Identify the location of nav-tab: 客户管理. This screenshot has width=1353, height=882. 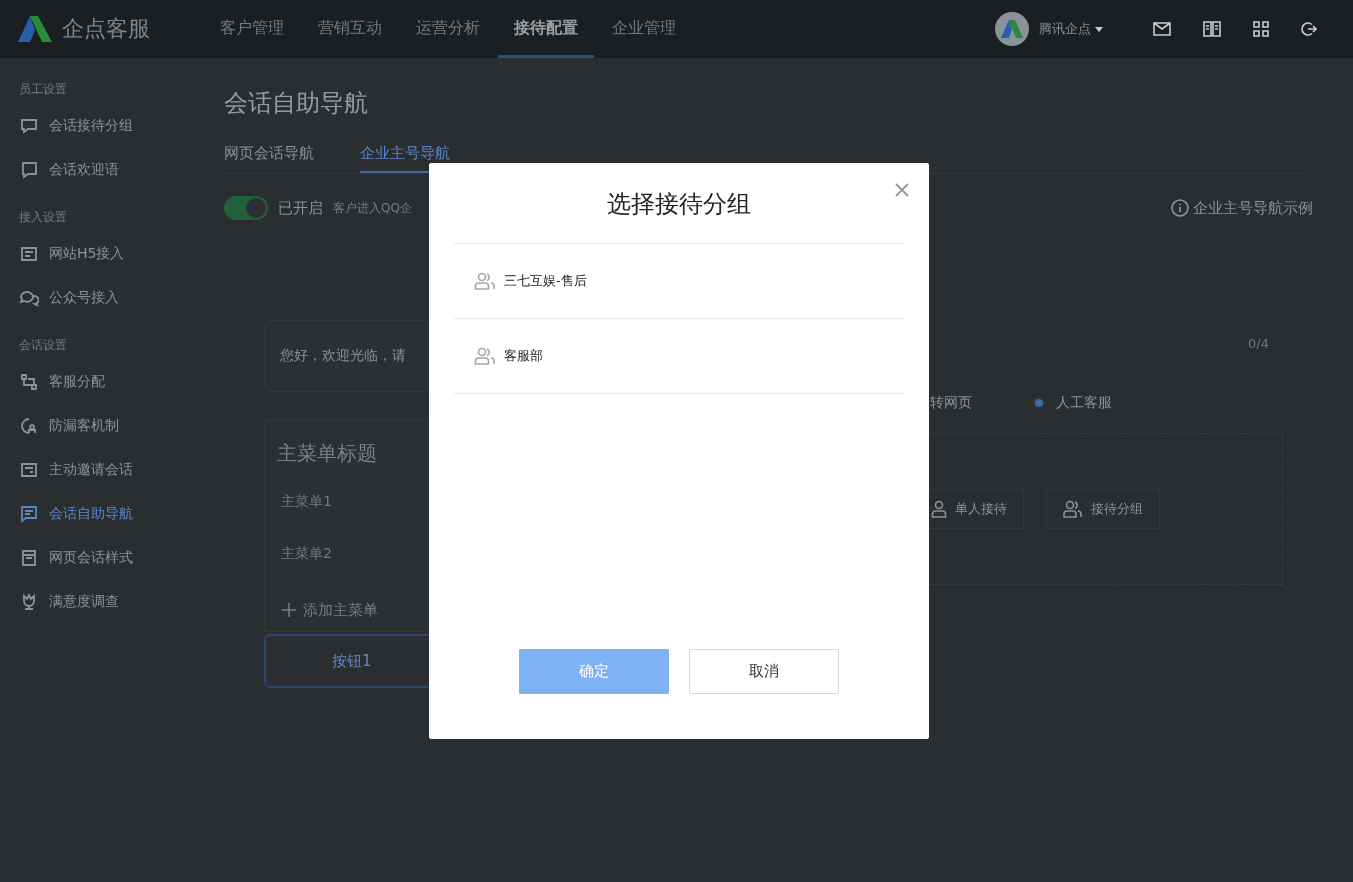
(252, 29).